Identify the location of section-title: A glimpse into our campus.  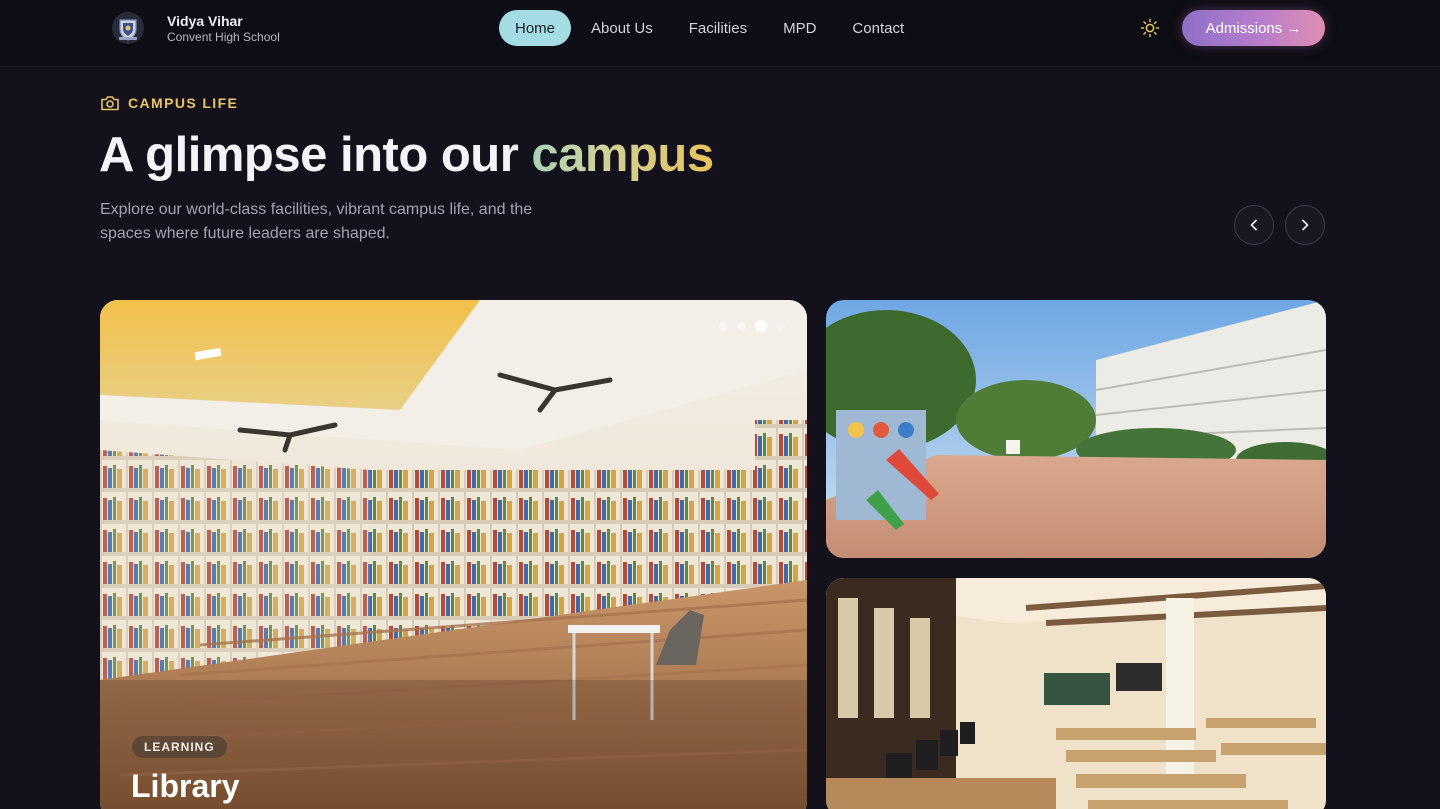
(406, 155).